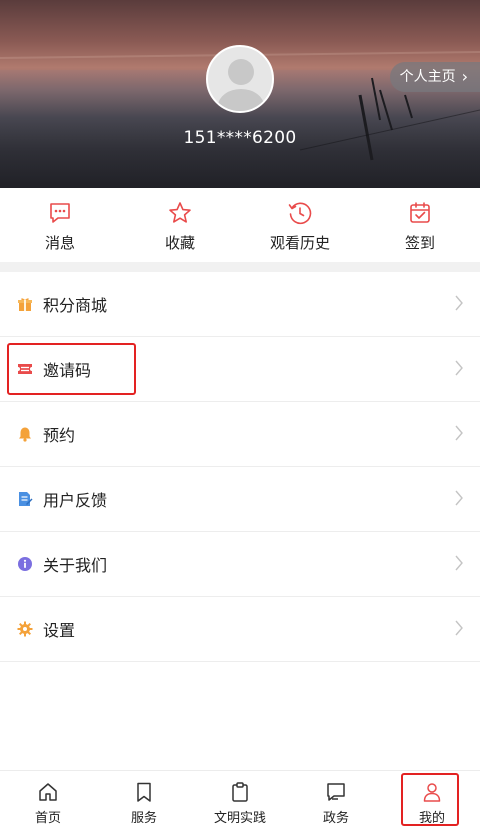 The height and width of the screenshot is (828, 480). What do you see at coordinates (25, 434) in the screenshot?
I see `bell-icon` at bounding box center [25, 434].